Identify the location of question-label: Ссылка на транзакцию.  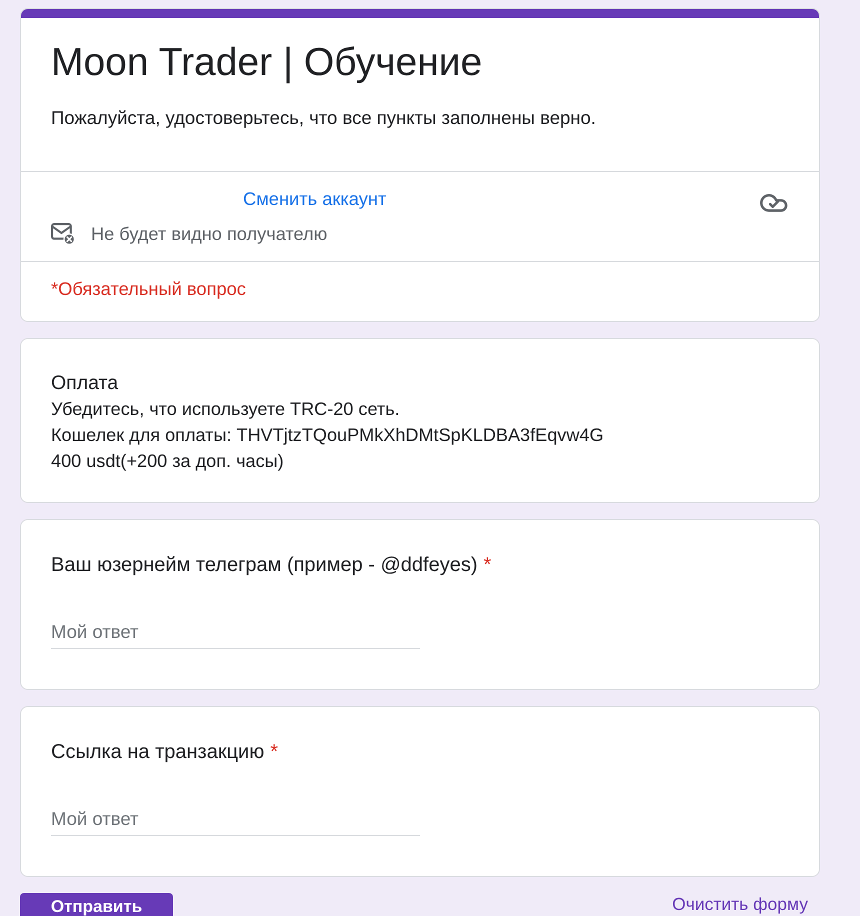
(157, 752).